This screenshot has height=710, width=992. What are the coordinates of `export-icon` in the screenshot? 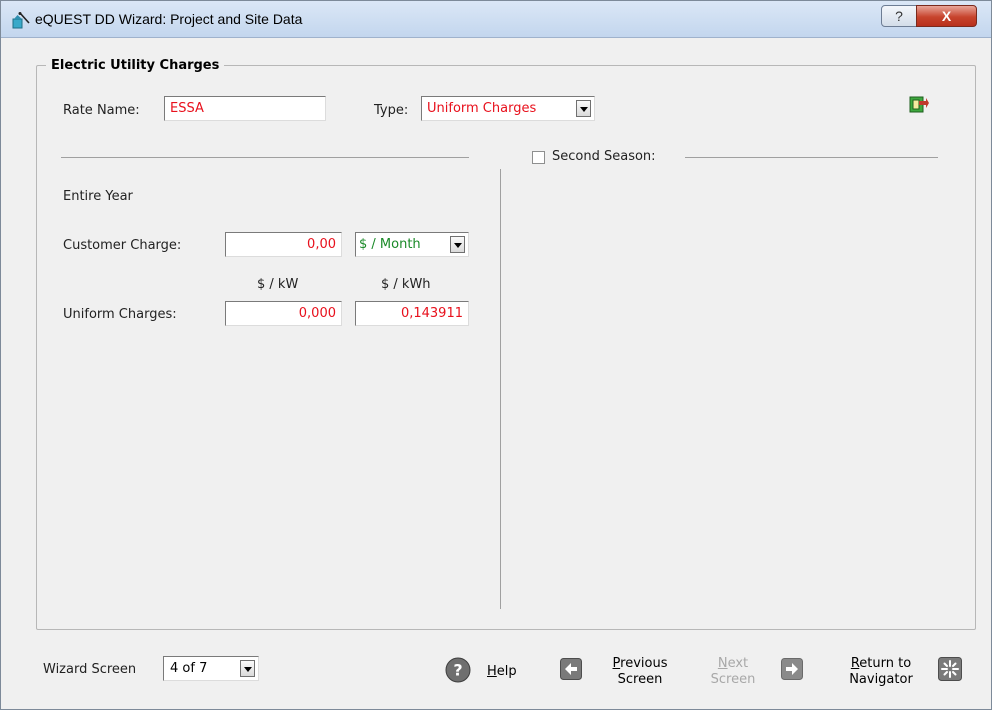 It's located at (919, 104).